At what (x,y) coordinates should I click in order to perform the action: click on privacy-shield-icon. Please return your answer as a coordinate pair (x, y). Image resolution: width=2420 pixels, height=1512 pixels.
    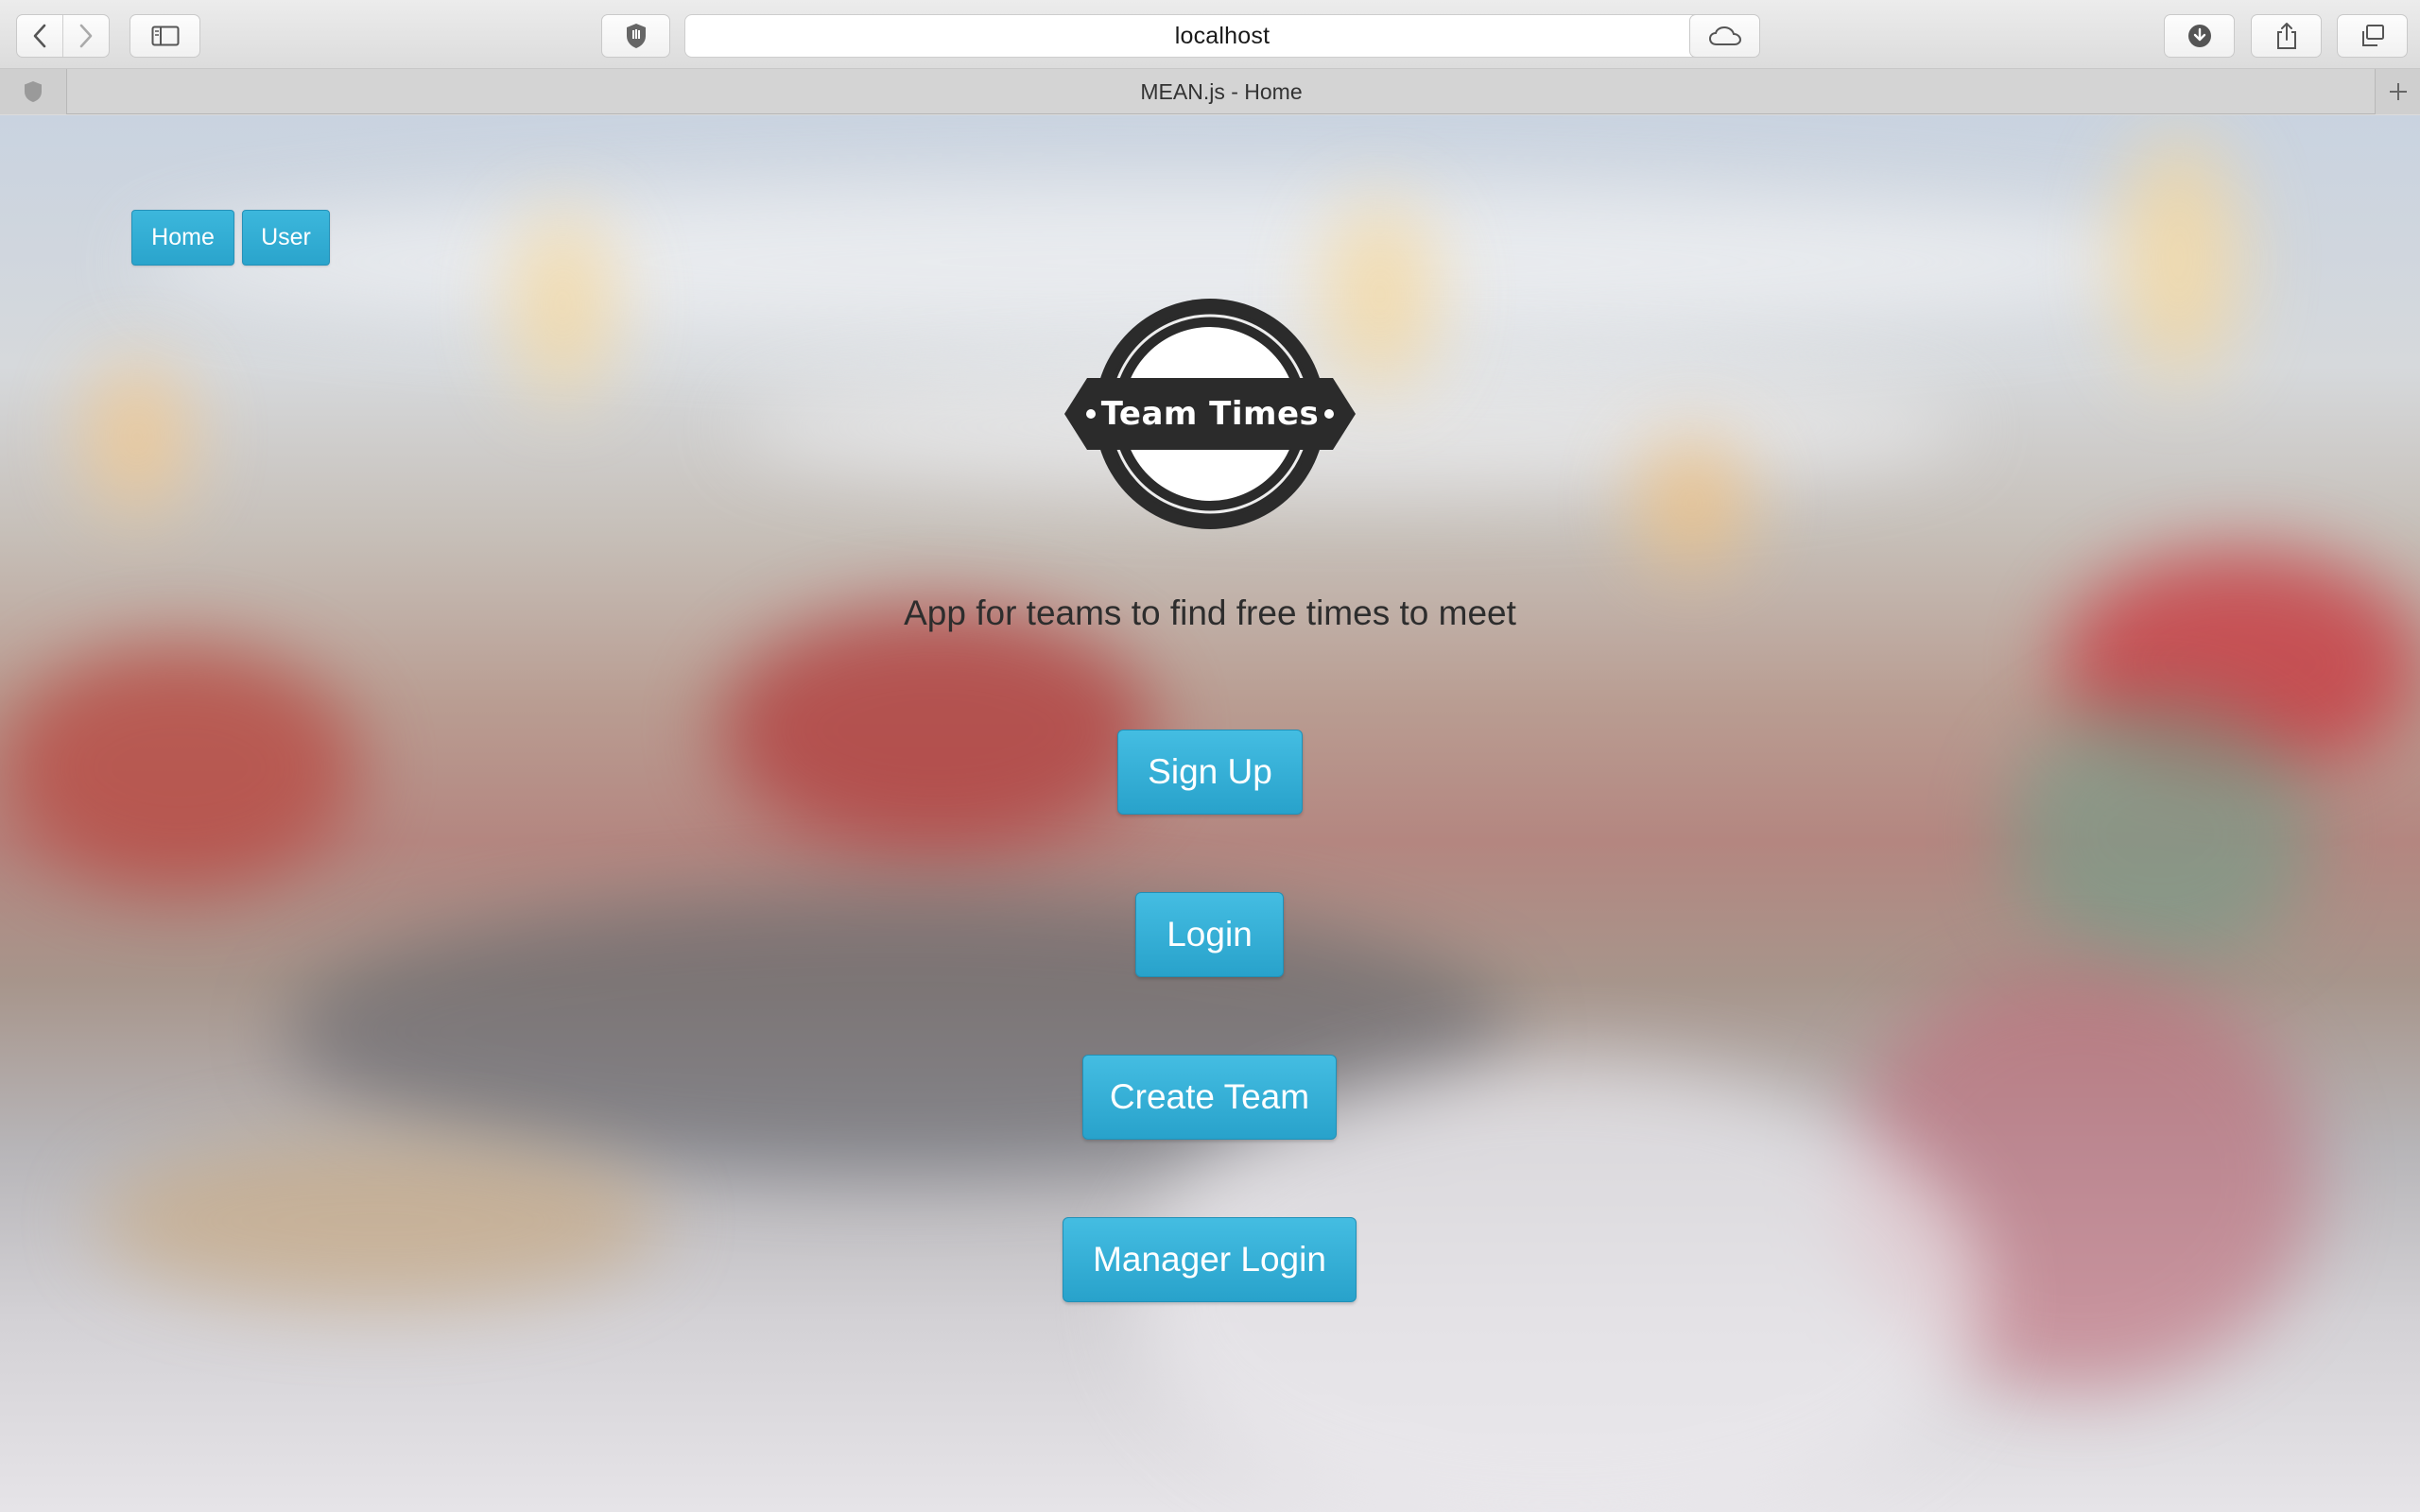
    Looking at the image, I should click on (636, 36).